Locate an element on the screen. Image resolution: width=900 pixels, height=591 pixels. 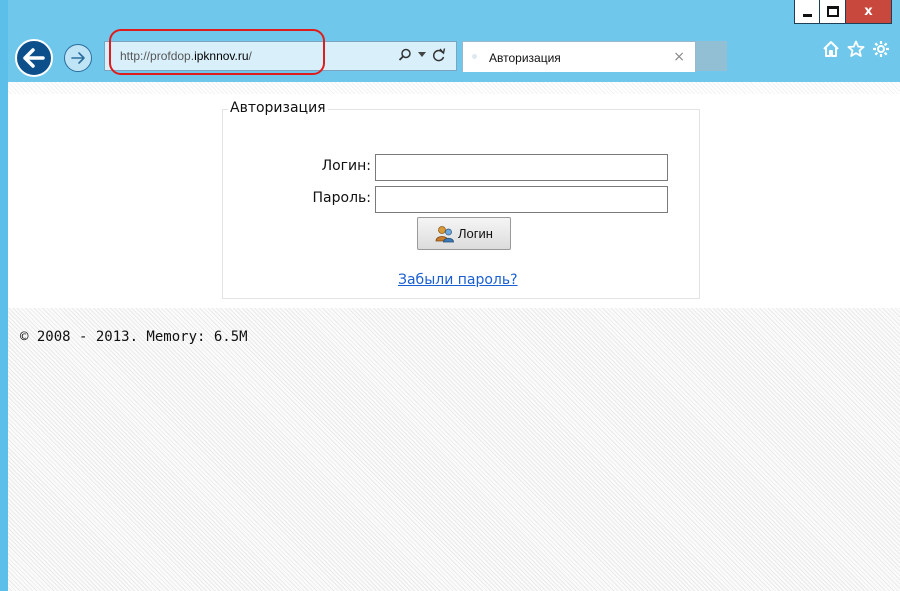
tab-authorization: Авторизация × is located at coordinates (579, 56).